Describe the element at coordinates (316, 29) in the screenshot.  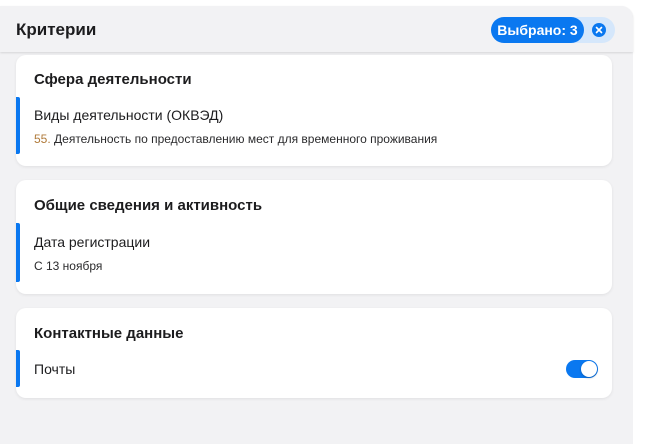
I see `criteria-header: Критерии Выбрано: 3` at that location.